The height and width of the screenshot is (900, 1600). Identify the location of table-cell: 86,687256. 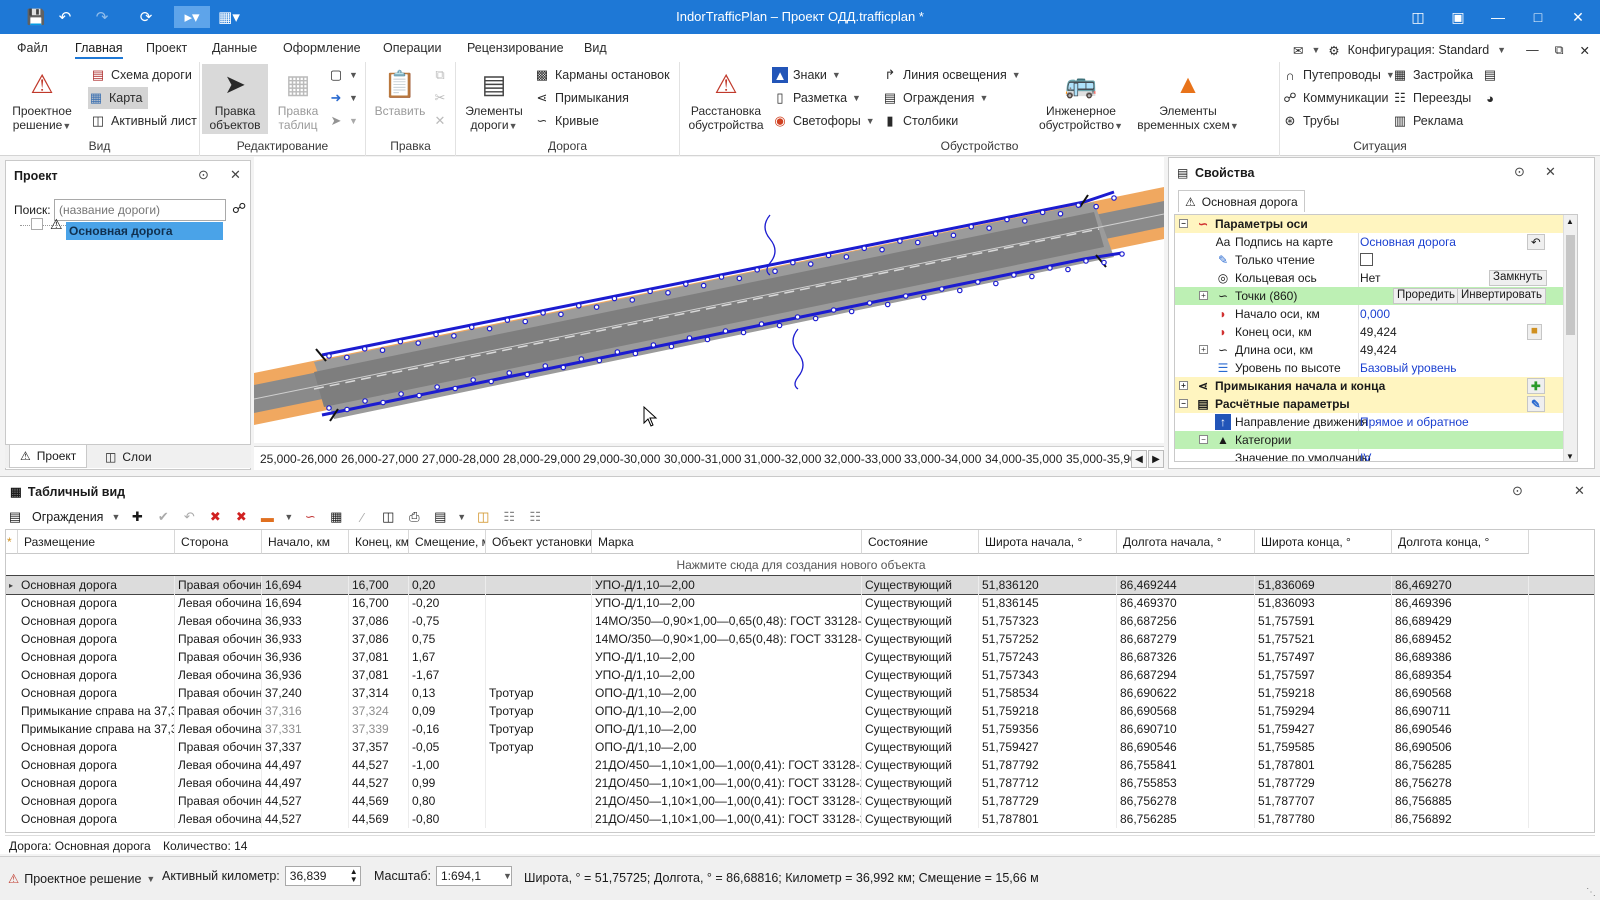
(1186, 621).